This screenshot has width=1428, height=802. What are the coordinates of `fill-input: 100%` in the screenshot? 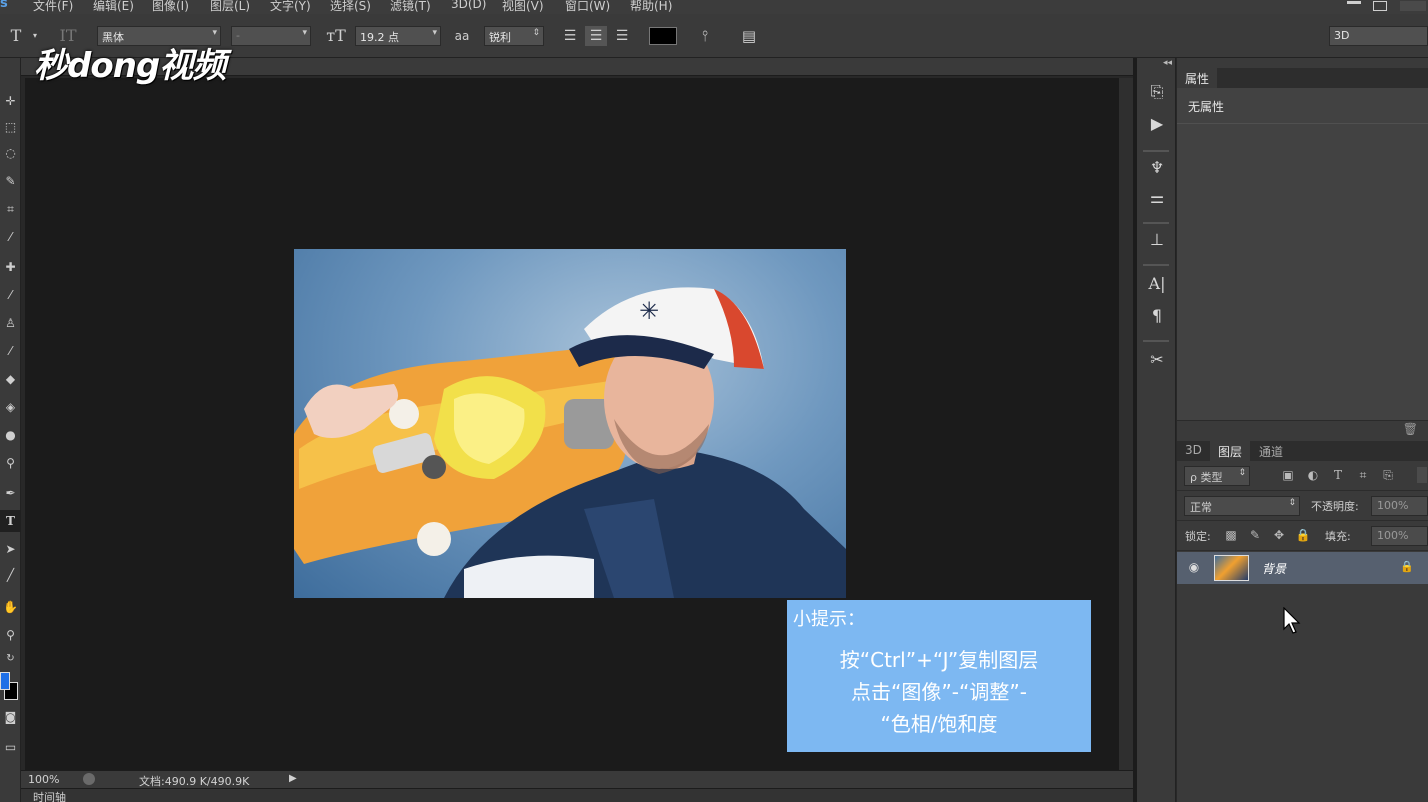 It's located at (1399, 536).